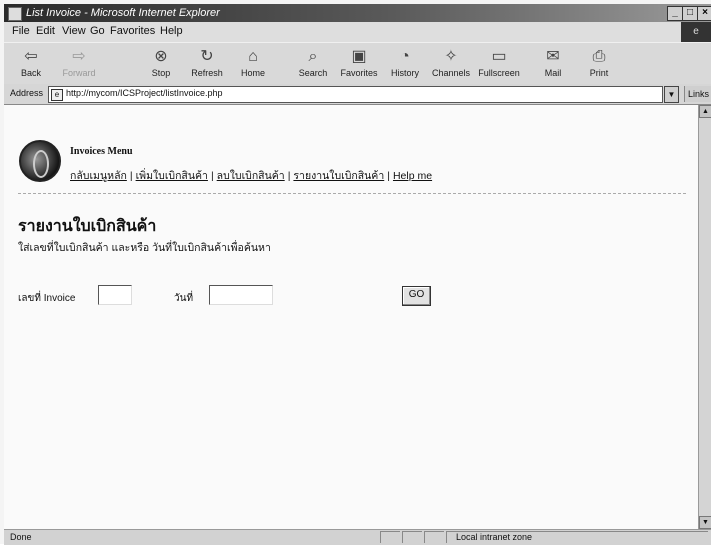  Describe the element at coordinates (40, 161) in the screenshot. I see `logo-icon` at that location.